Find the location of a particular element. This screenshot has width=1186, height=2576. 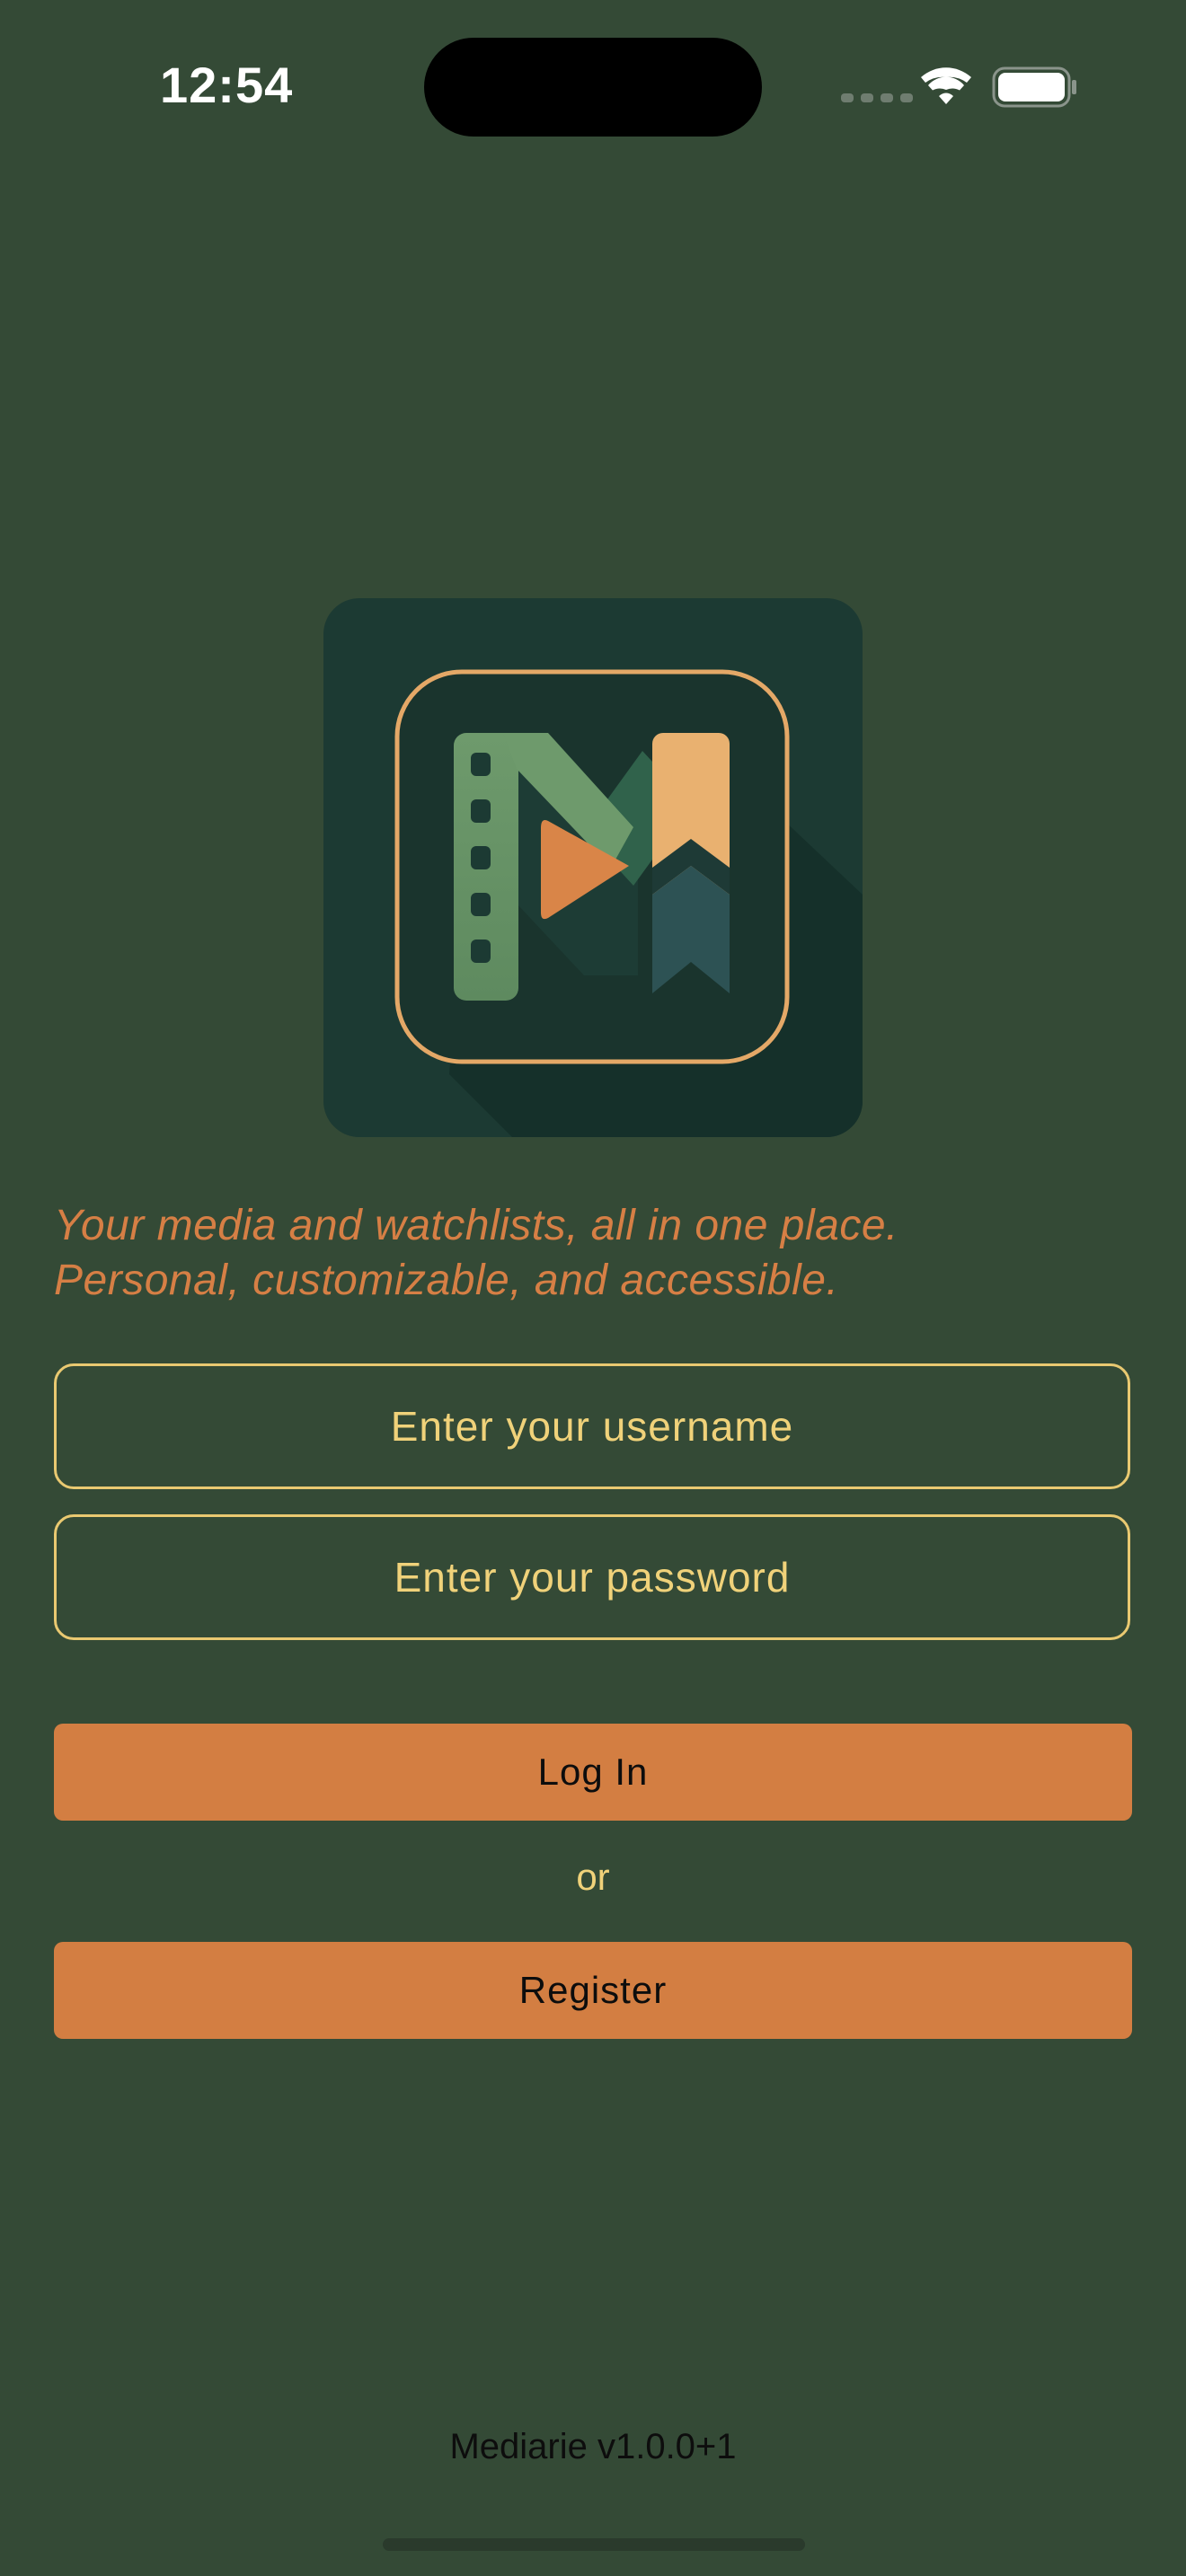

password-field is located at coordinates (592, 1577).